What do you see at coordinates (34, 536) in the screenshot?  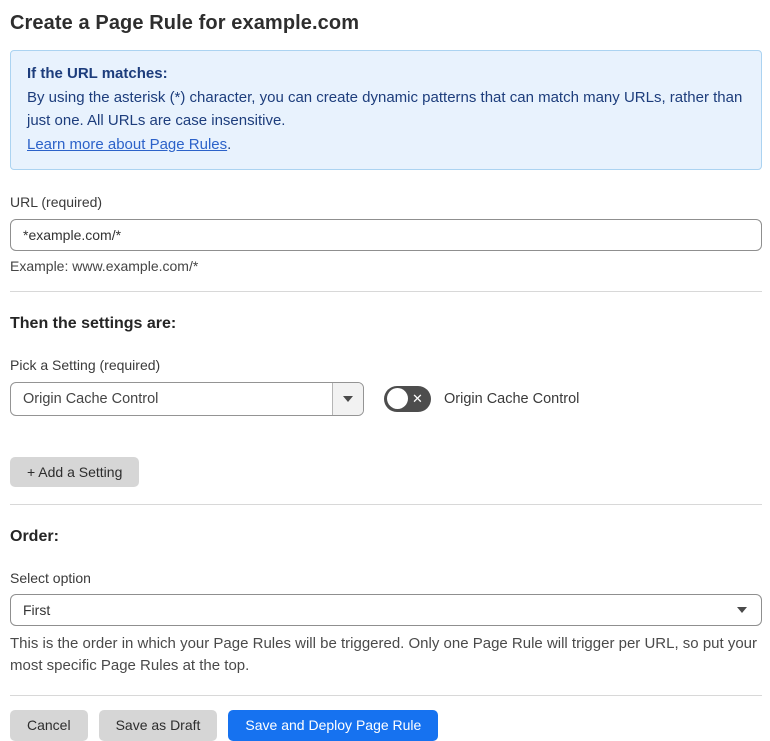 I see `order-section-heading: Order:` at bounding box center [34, 536].